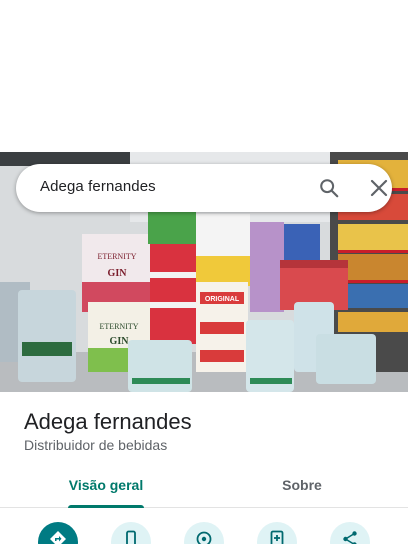 The height and width of the screenshot is (544, 408). I want to click on place-category: Distribuidor de bebidas, so click(96, 445).